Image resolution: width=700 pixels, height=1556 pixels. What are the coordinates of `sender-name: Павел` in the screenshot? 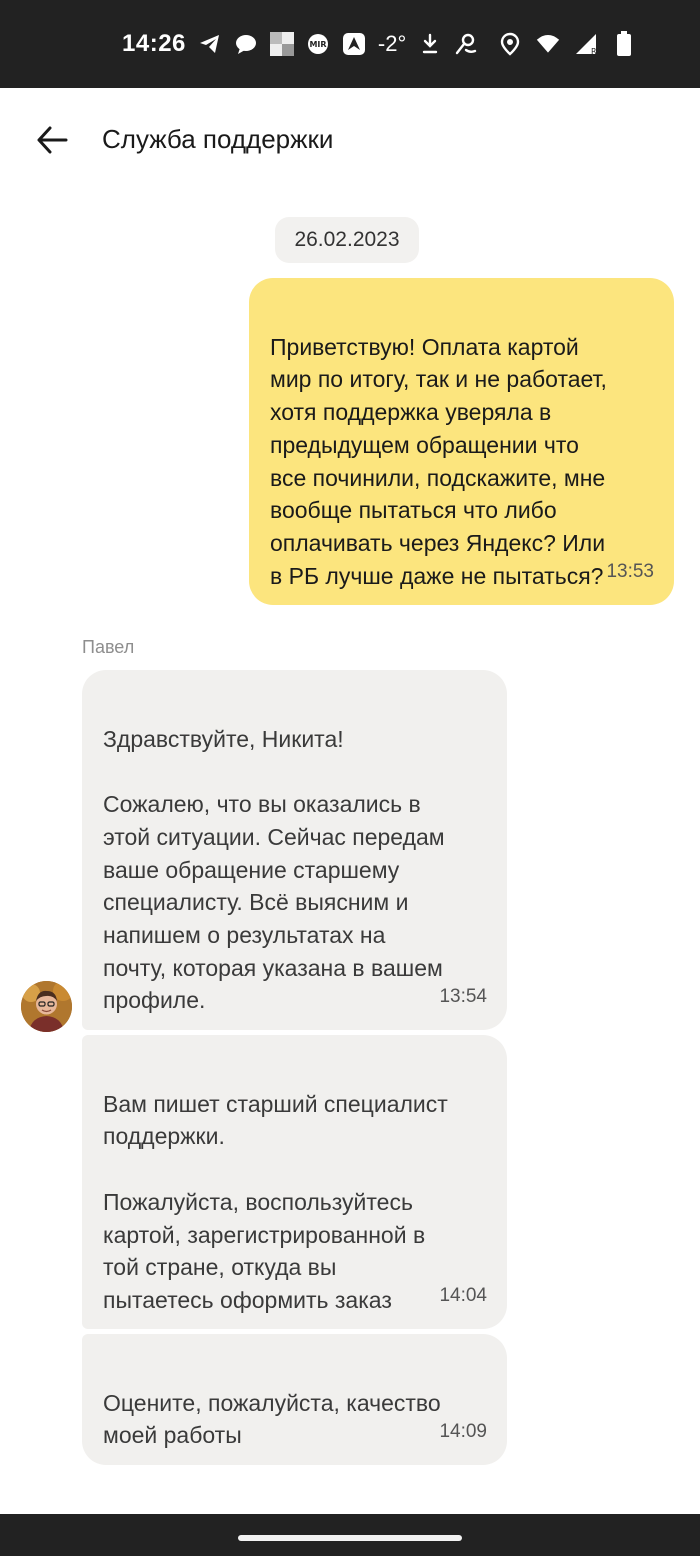 It's located at (108, 647).